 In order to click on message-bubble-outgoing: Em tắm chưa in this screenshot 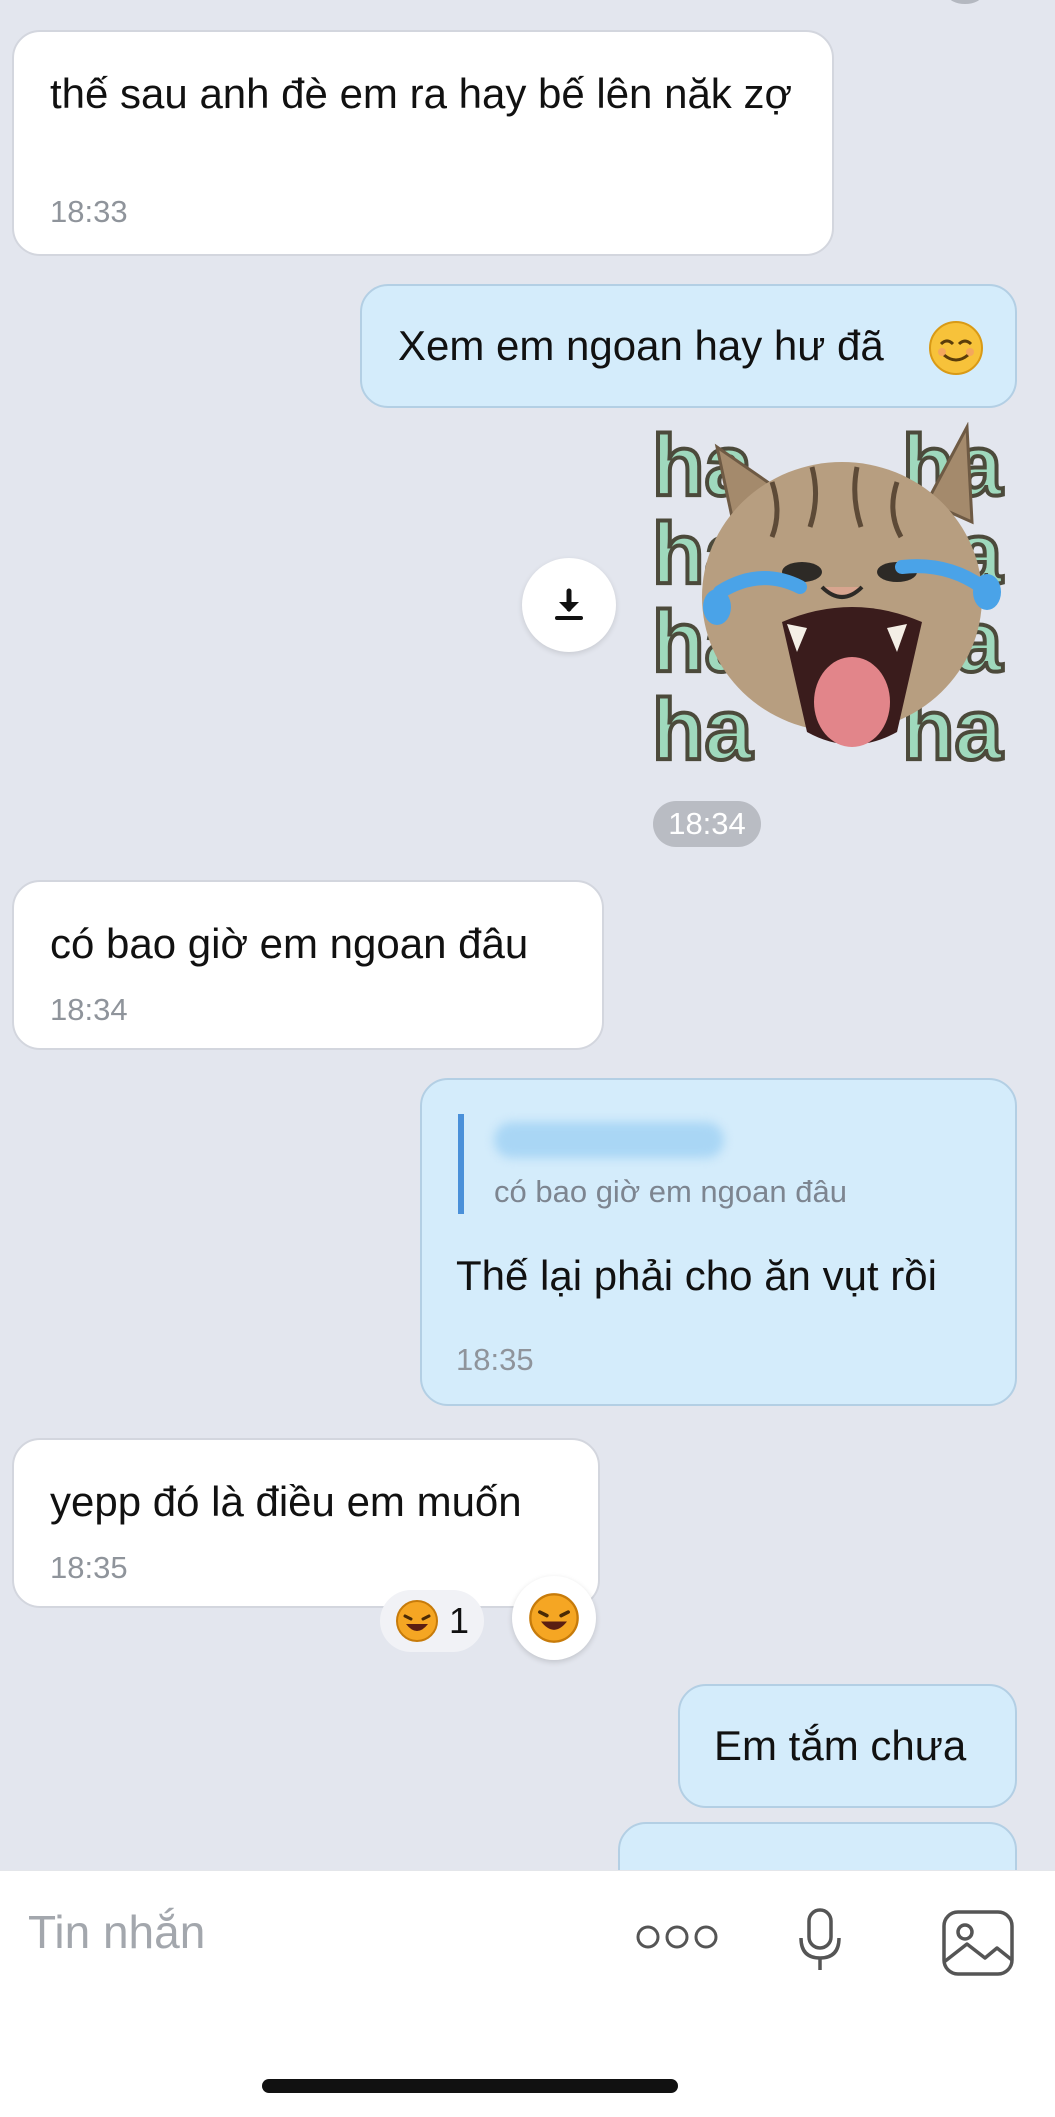, I will do `click(847, 1746)`.